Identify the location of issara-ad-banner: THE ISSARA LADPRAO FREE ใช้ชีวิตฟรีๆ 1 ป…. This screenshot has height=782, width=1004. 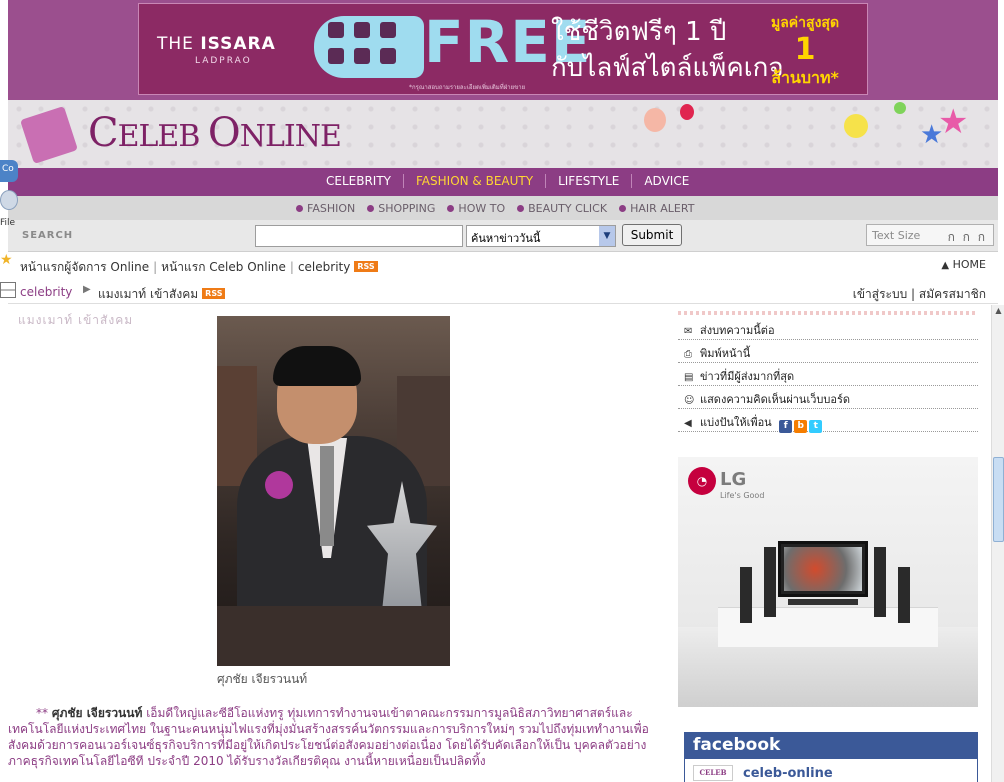
(503, 49).